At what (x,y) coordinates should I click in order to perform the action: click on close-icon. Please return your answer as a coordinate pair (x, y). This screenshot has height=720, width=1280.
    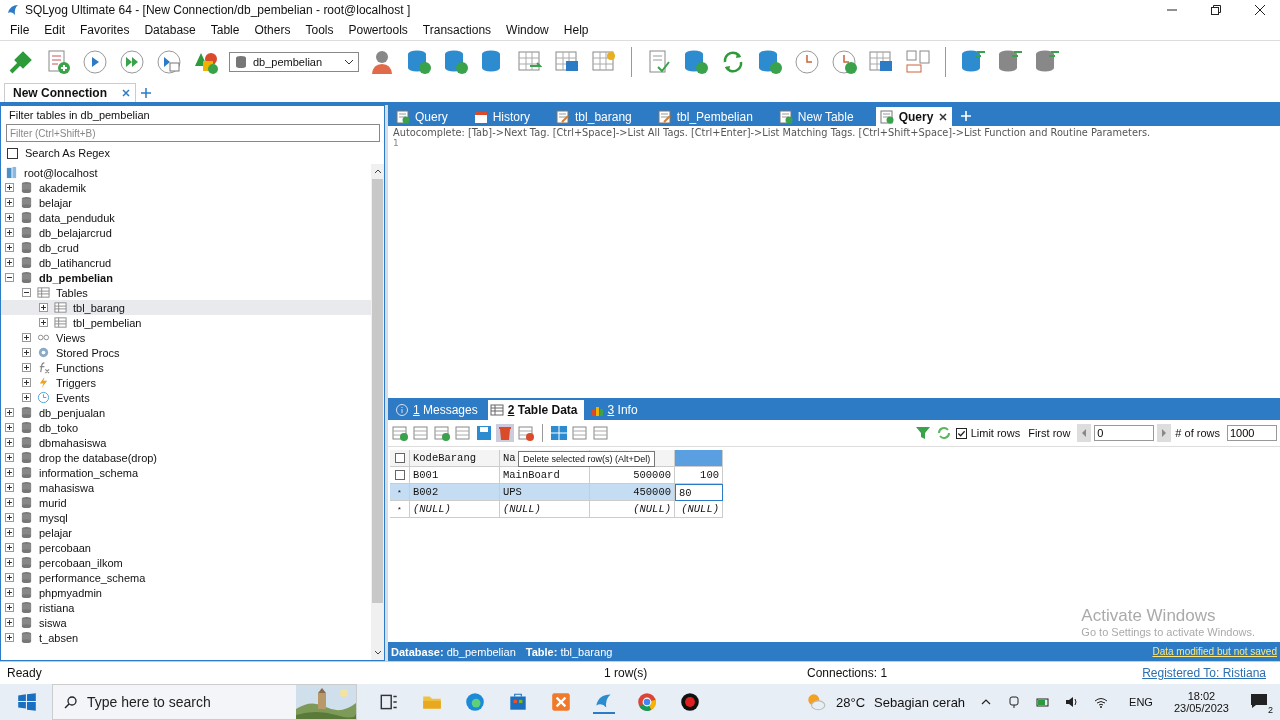
    Looking at the image, I should click on (1260, 10).